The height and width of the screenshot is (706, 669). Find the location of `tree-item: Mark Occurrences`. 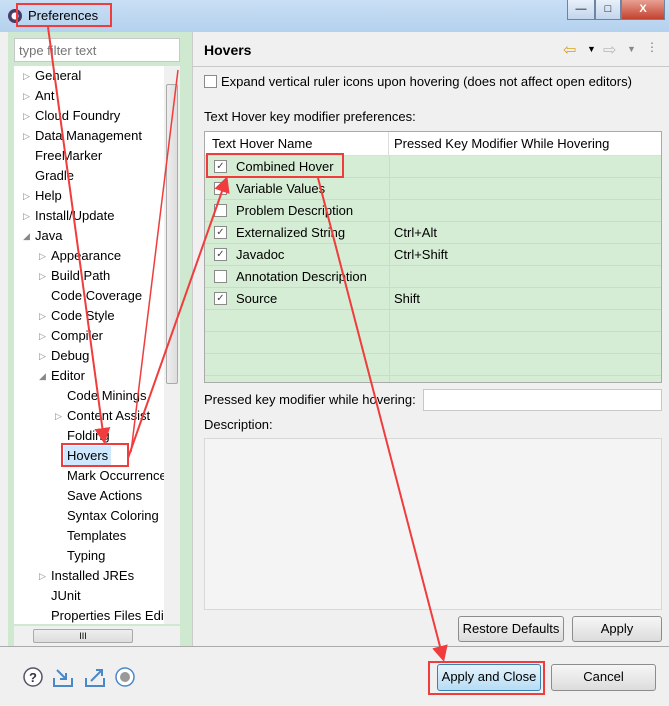

tree-item: Mark Occurrences is located at coordinates (115, 476).